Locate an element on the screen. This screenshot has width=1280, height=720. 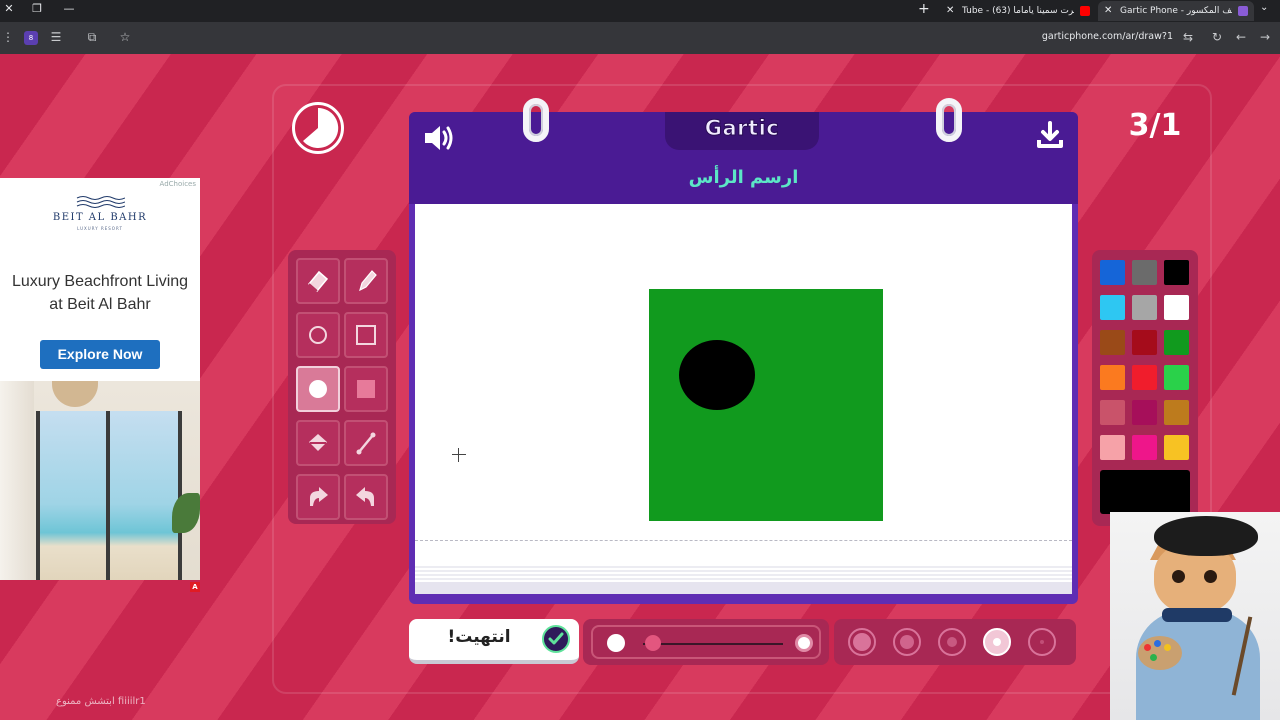
size-slider-knob is located at coordinates (653, 643).